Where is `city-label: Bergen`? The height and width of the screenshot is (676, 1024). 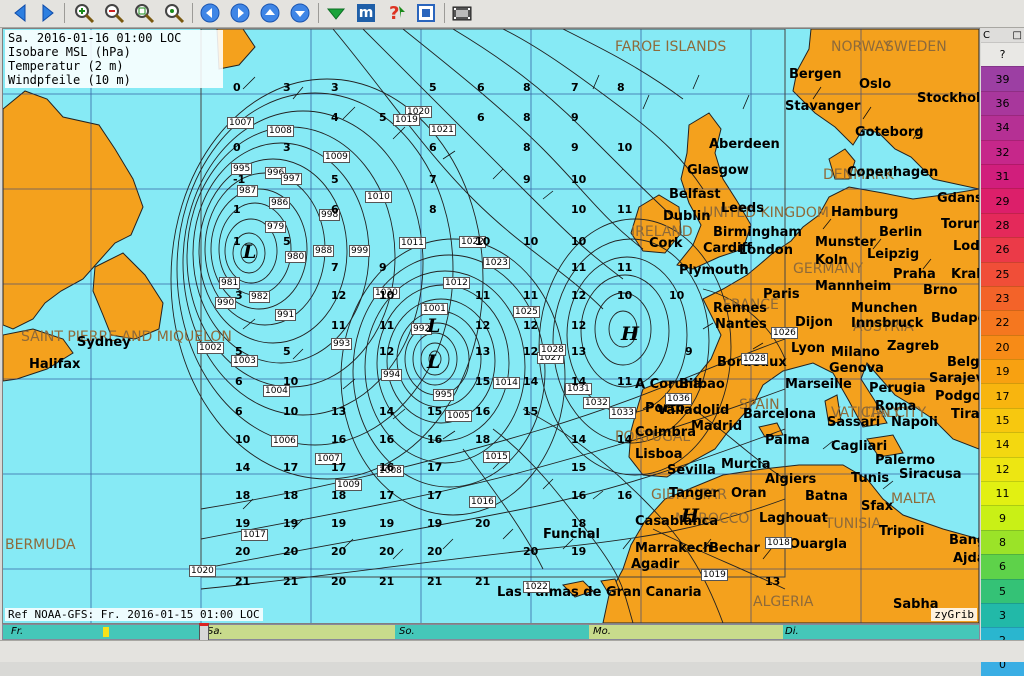 city-label: Bergen is located at coordinates (815, 74).